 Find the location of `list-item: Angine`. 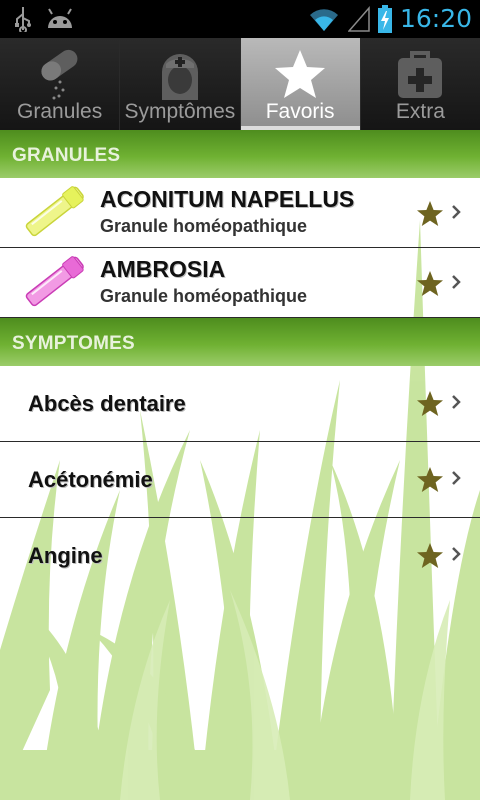

list-item: Angine is located at coordinates (240, 556).